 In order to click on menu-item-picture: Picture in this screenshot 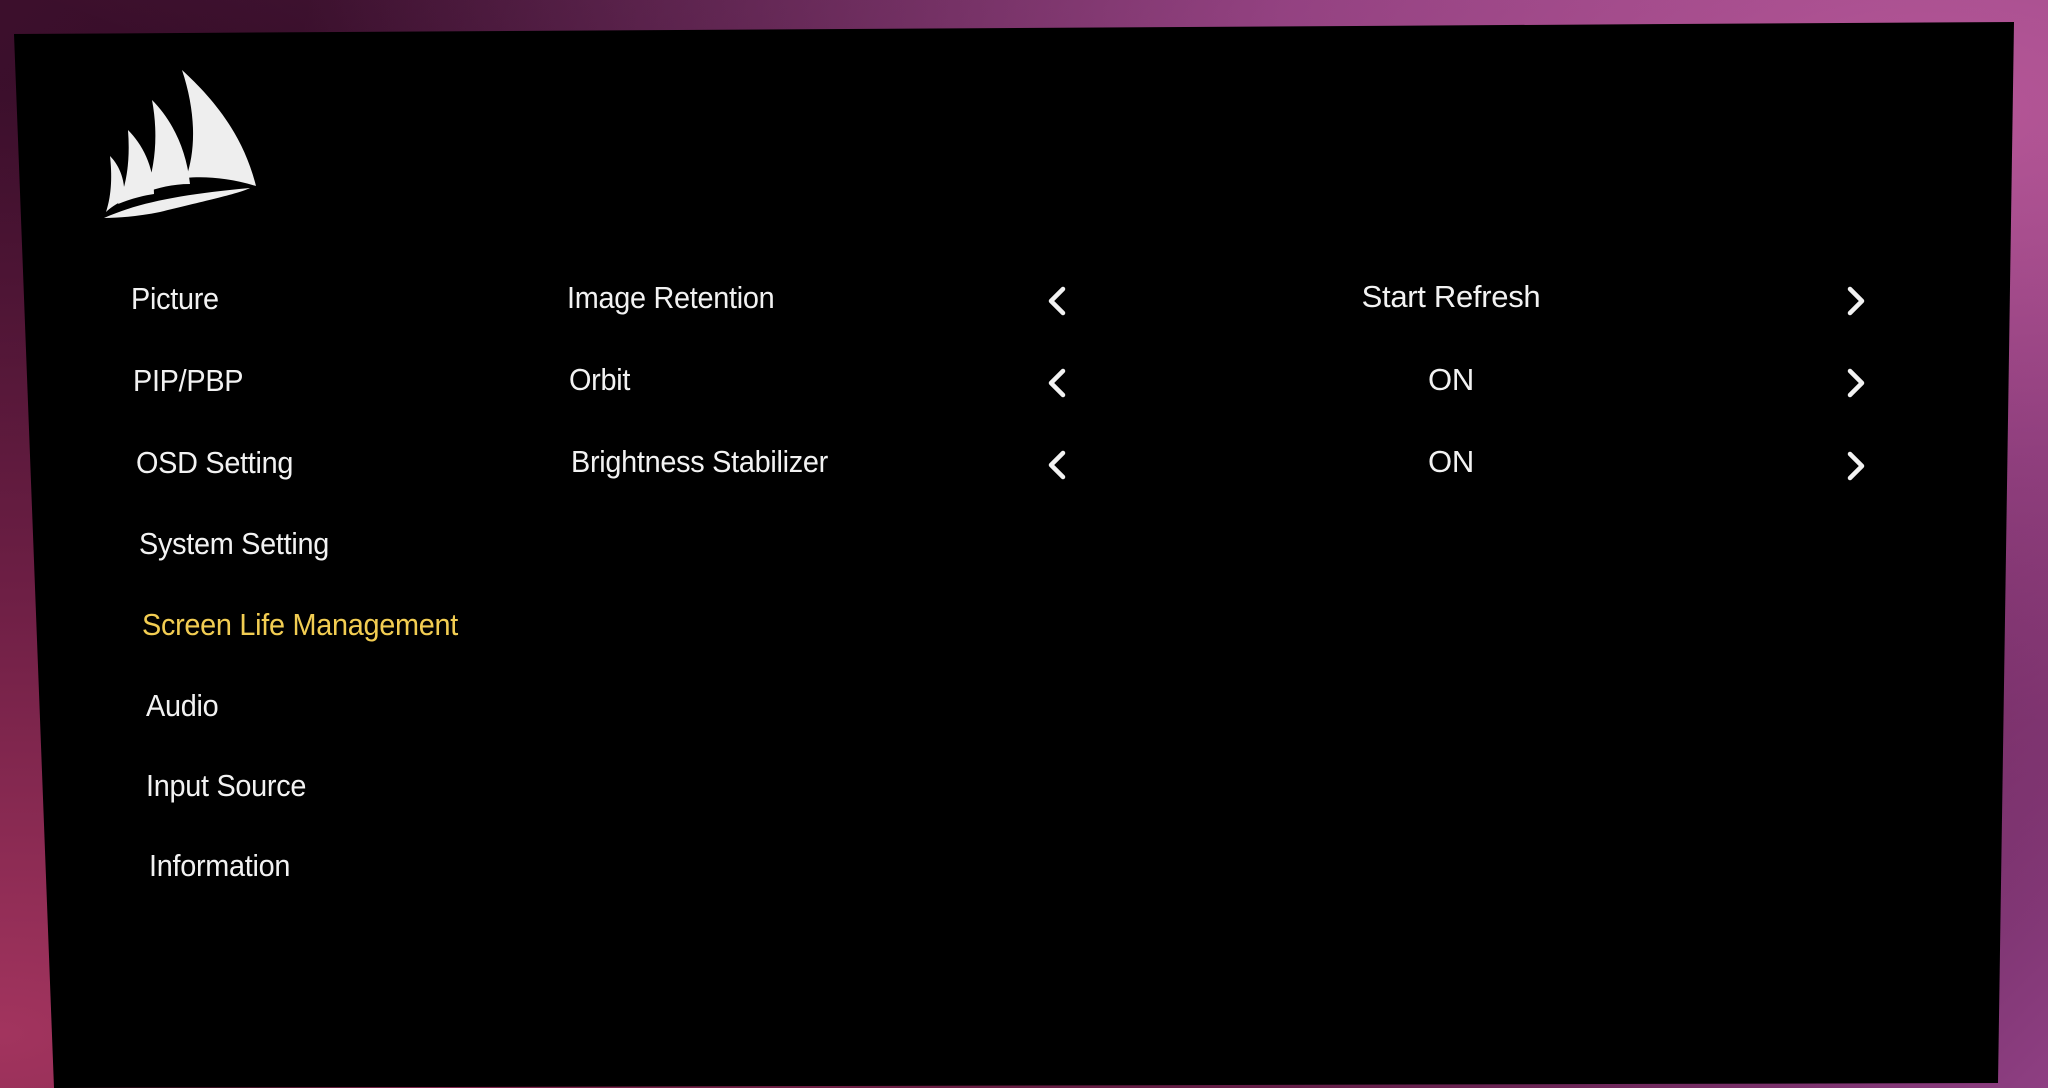, I will do `click(175, 299)`.